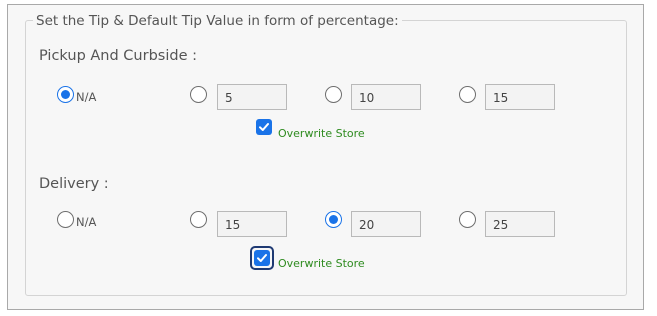  Describe the element at coordinates (467, 94) in the screenshot. I see `pickup-tip-15-radio` at that location.